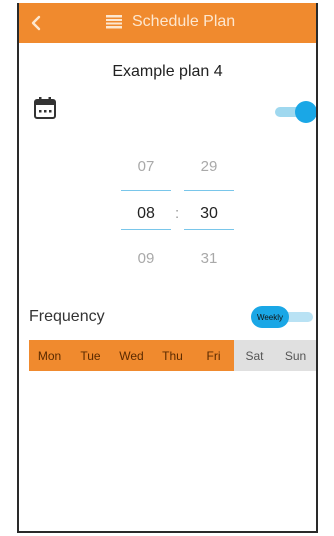  I want to click on day-fri: Fri, so click(213, 355).